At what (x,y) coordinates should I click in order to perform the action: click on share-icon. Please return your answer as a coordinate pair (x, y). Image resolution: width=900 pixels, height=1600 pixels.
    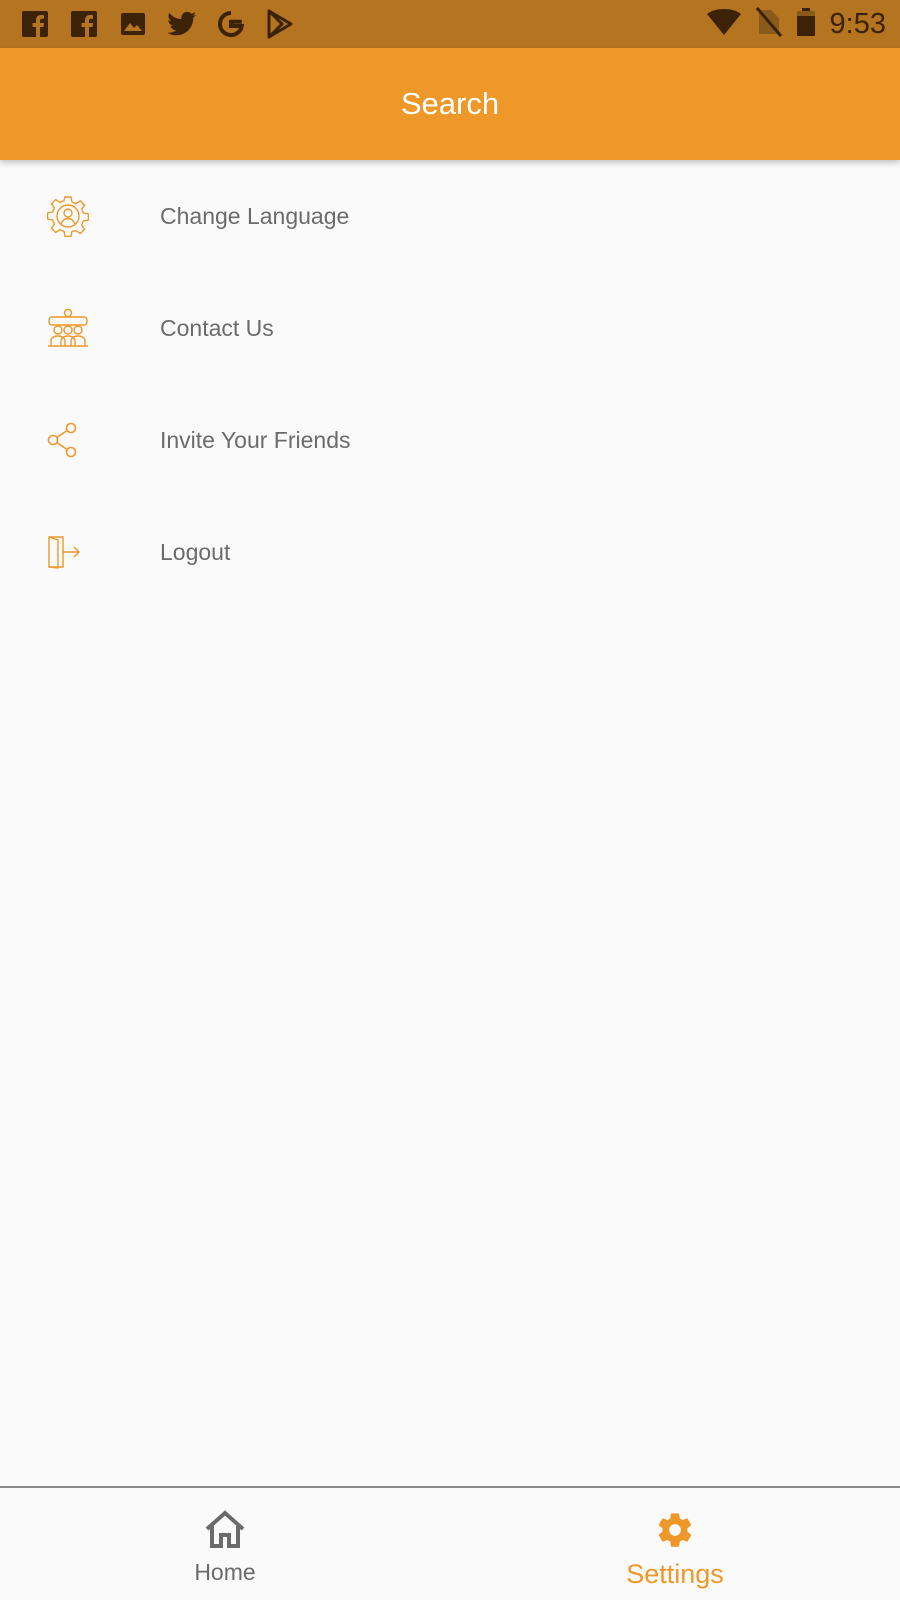
    Looking at the image, I should click on (80, 440).